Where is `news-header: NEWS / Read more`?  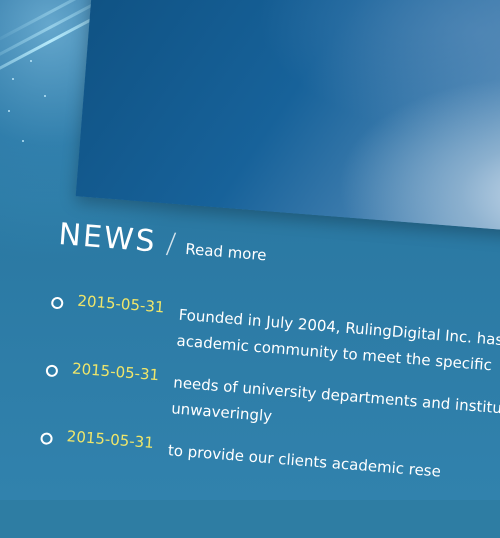
news-header: NEWS / Read more is located at coordinates (162, 242).